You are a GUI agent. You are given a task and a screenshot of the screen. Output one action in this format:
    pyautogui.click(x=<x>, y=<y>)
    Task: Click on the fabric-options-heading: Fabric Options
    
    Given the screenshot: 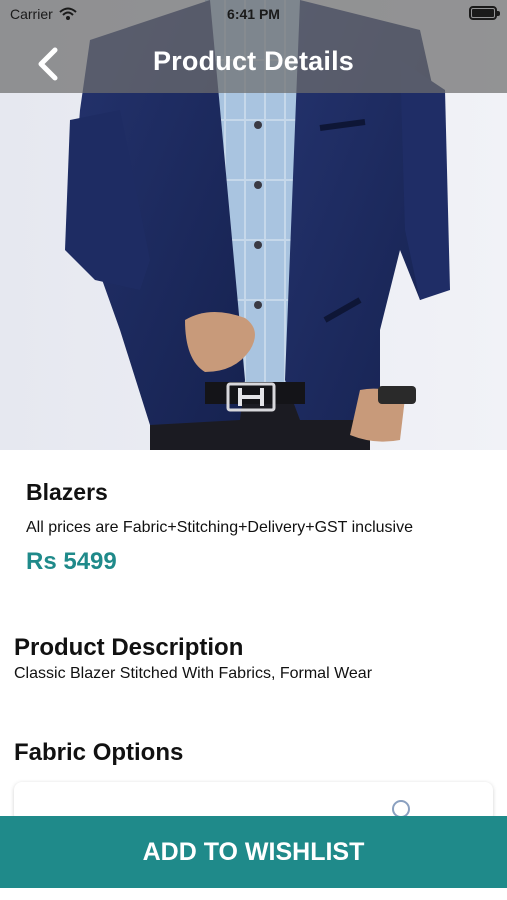 What is the action you would take?
    pyautogui.click(x=99, y=752)
    